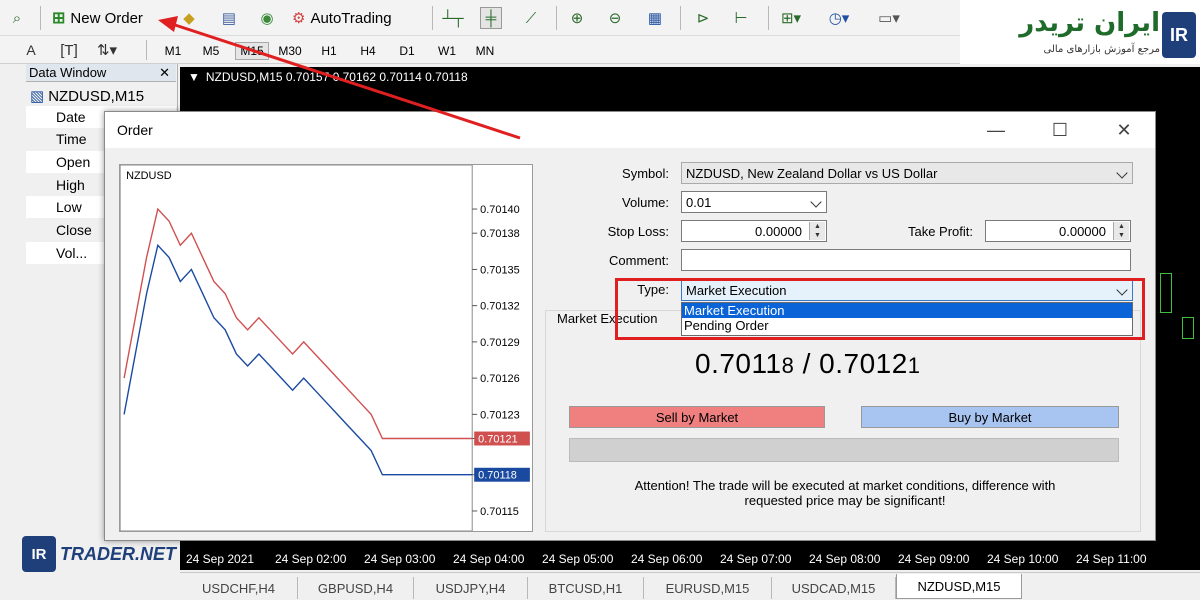  What do you see at coordinates (959, 586) in the screenshot?
I see `chart-tab: NZDUSD,M15` at bounding box center [959, 586].